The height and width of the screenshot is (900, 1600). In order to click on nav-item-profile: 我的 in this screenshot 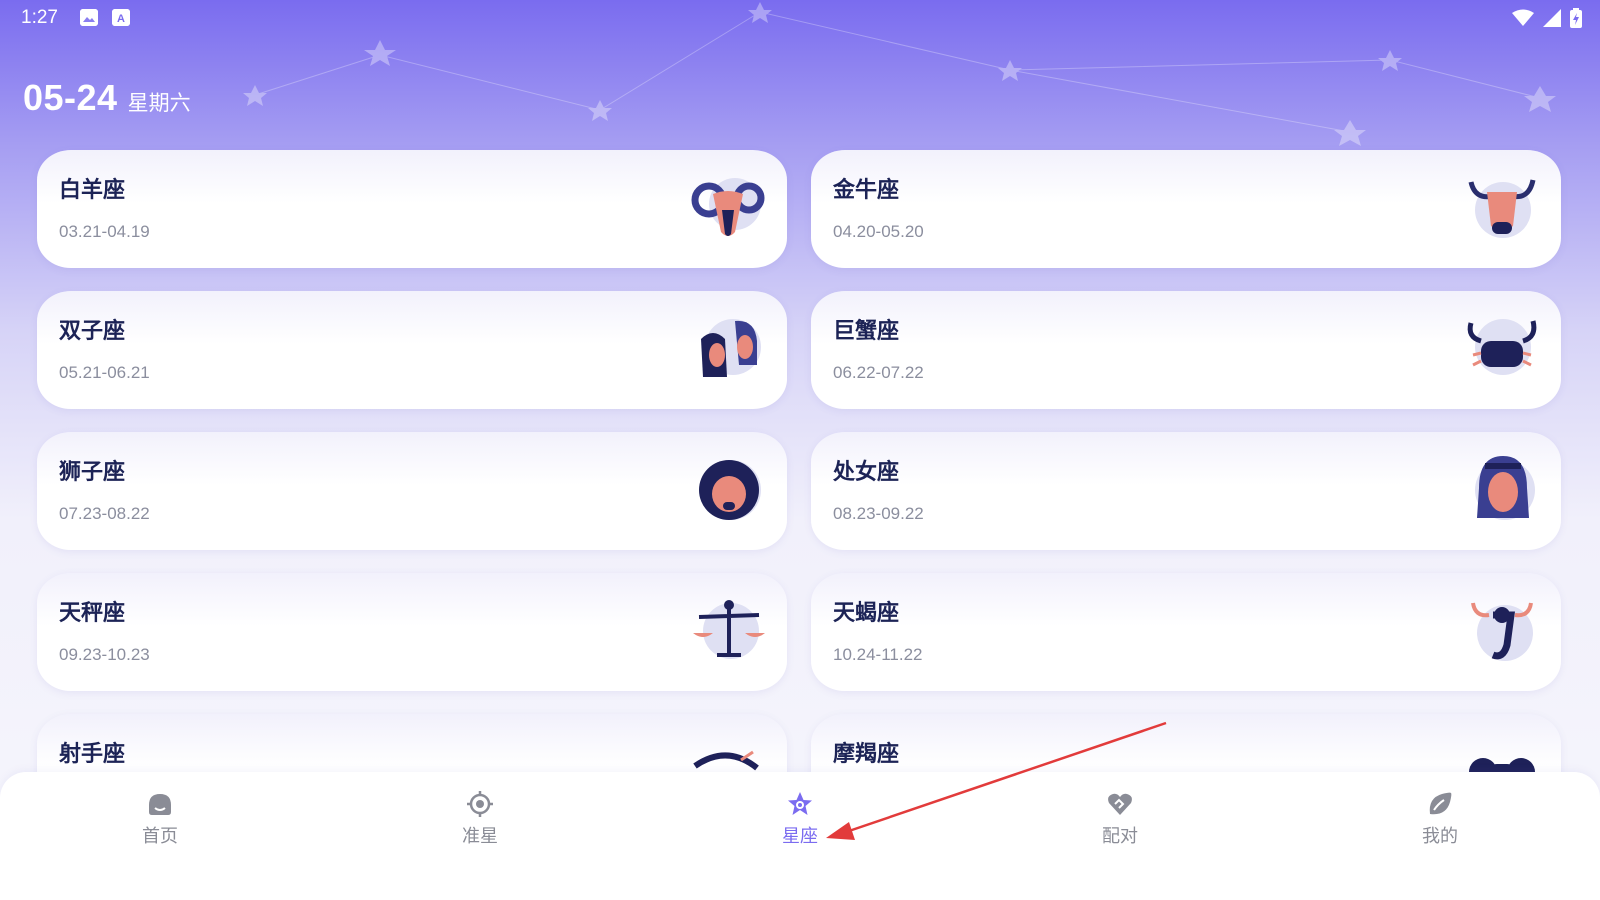, I will do `click(1440, 845)`.